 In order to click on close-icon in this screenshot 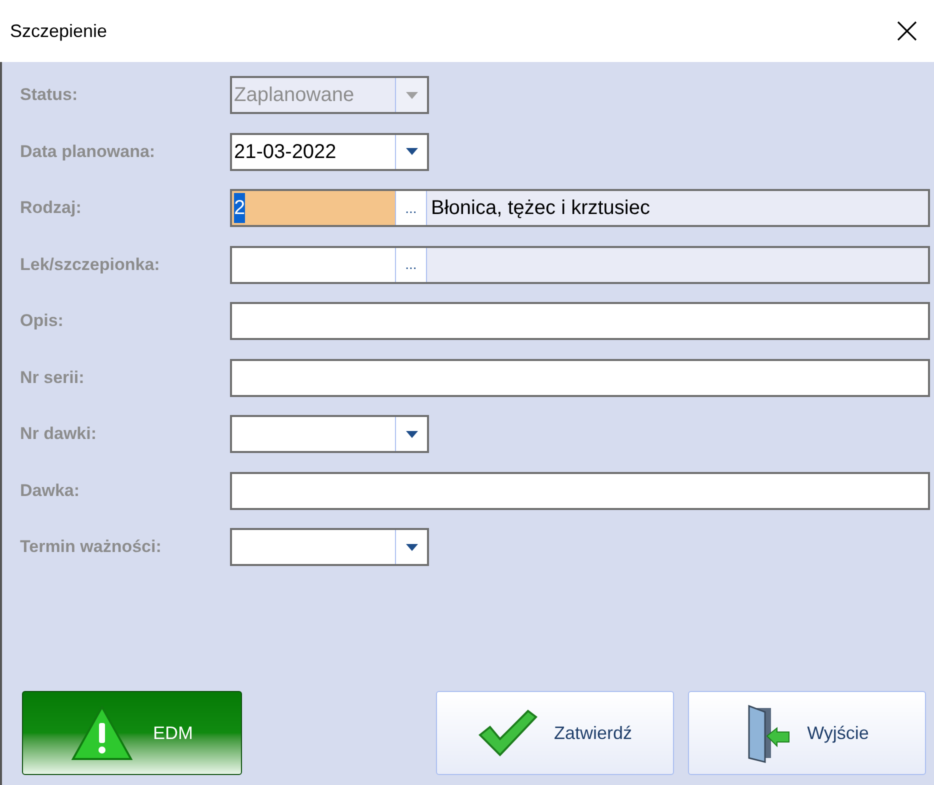, I will do `click(907, 31)`.